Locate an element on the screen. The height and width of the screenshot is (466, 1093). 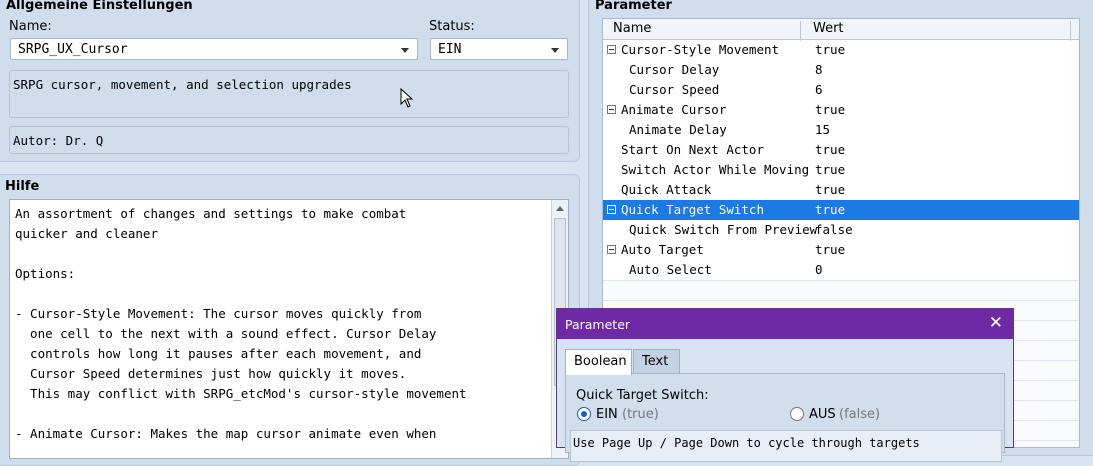
parameter-name: Cursor-Style Movement is located at coordinates (700, 49).